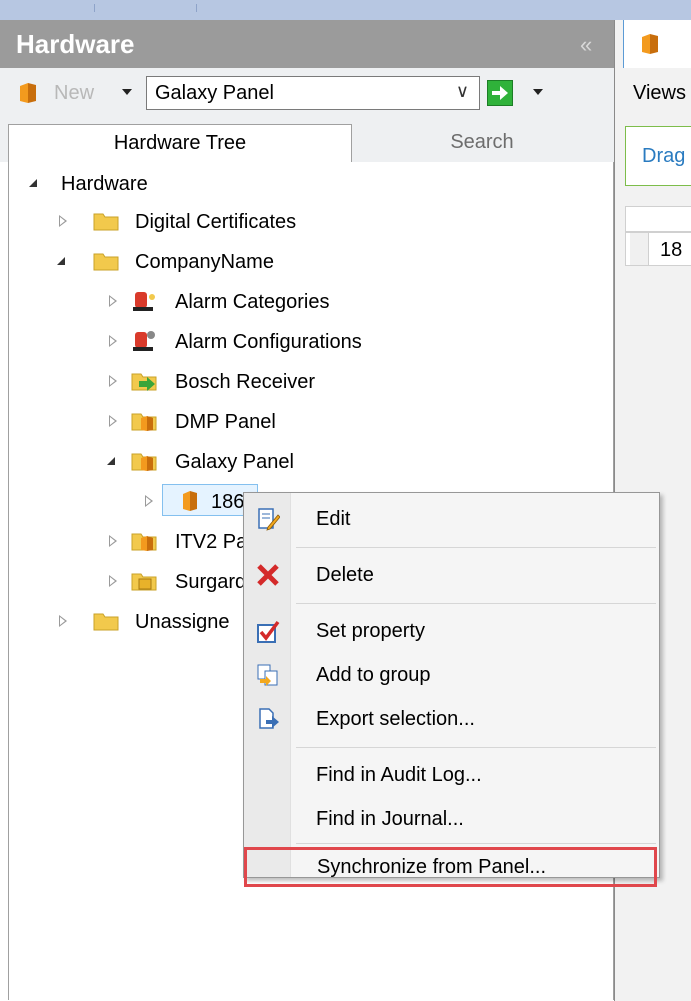  I want to click on tree-node-unassigned: Unassigne, so click(153, 621).